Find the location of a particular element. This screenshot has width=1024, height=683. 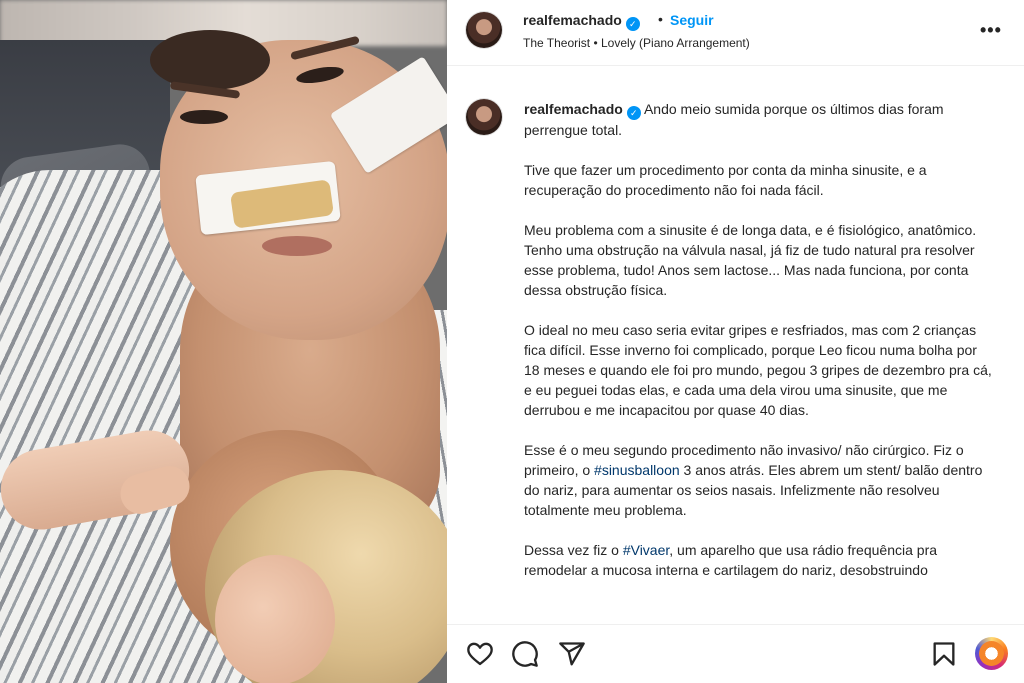

username-link: realfemachado is located at coordinates (572, 20).